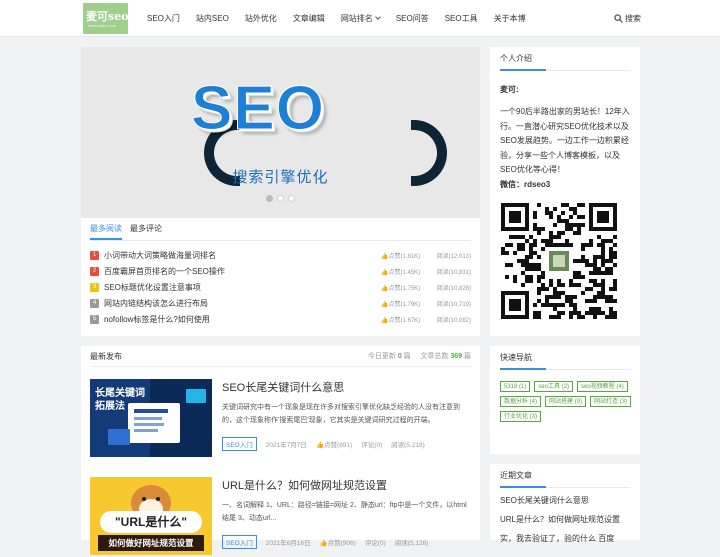 Image resolution: width=720 pixels, height=557 pixels. What do you see at coordinates (242, 303) in the screenshot?
I see `rank-title: 网站内链结构该怎么进行布局` at bounding box center [242, 303].